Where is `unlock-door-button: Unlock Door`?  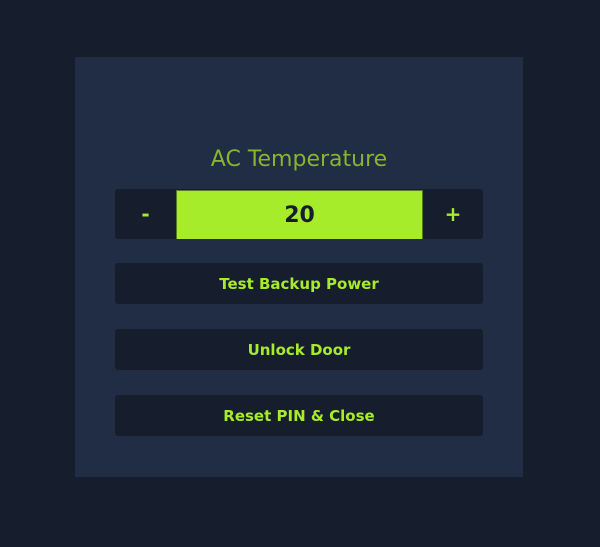
unlock-door-button: Unlock Door is located at coordinates (299, 349).